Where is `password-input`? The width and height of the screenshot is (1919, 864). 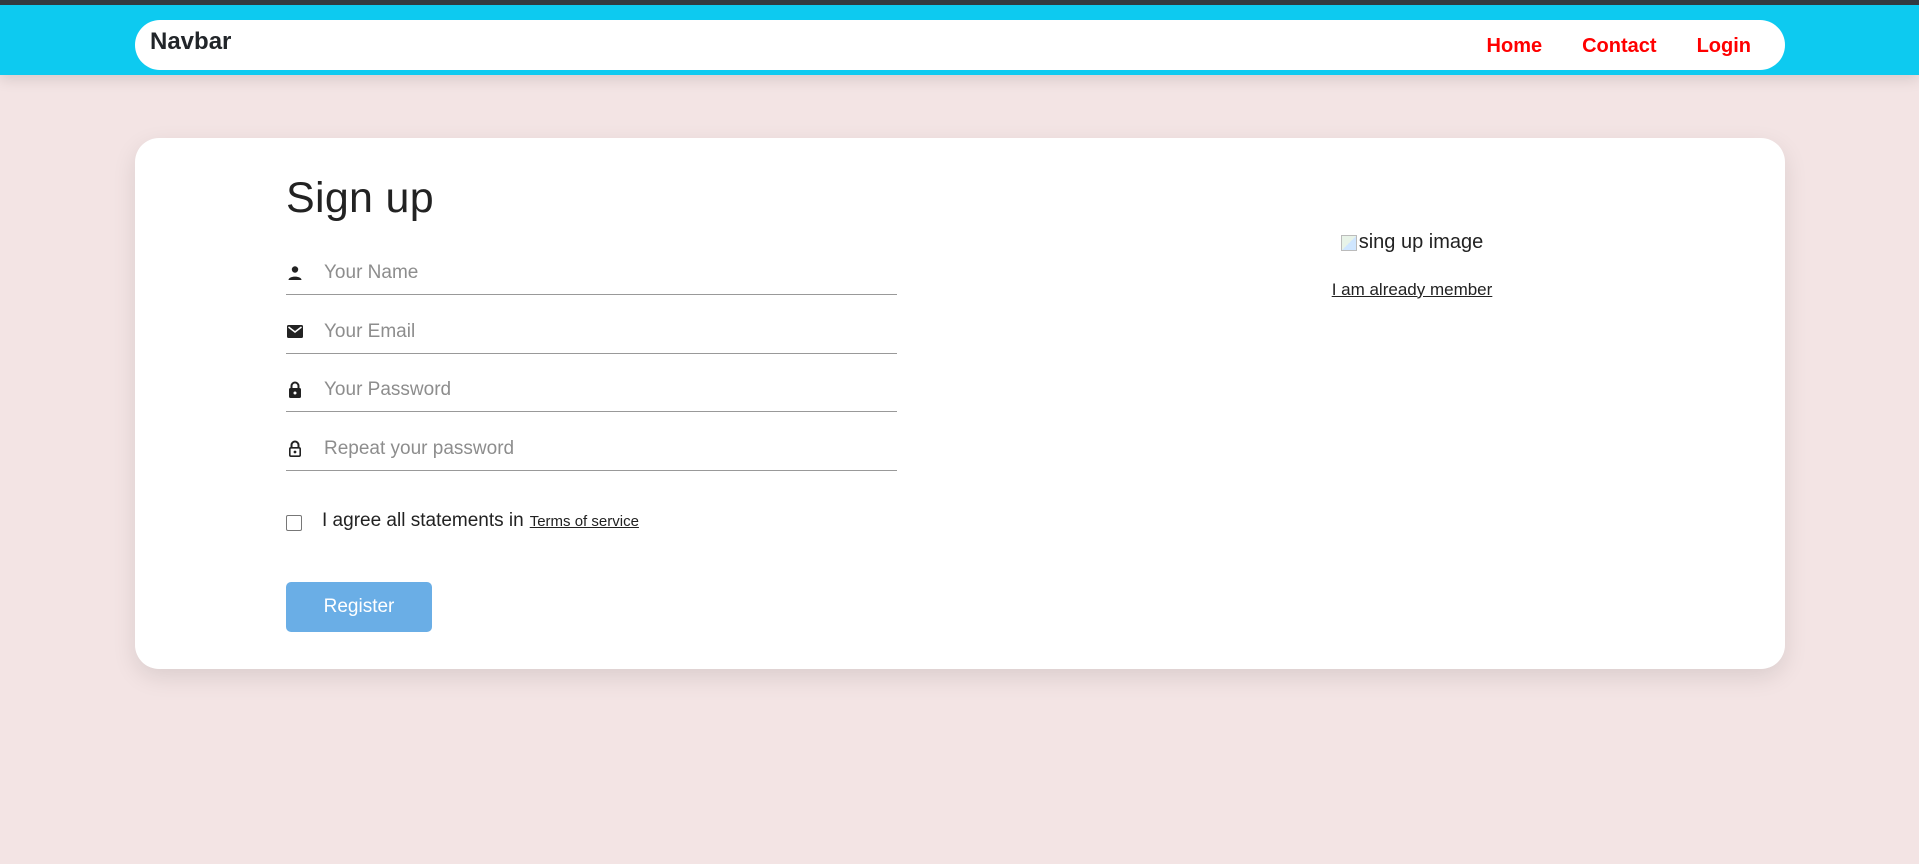 password-input is located at coordinates (610, 389).